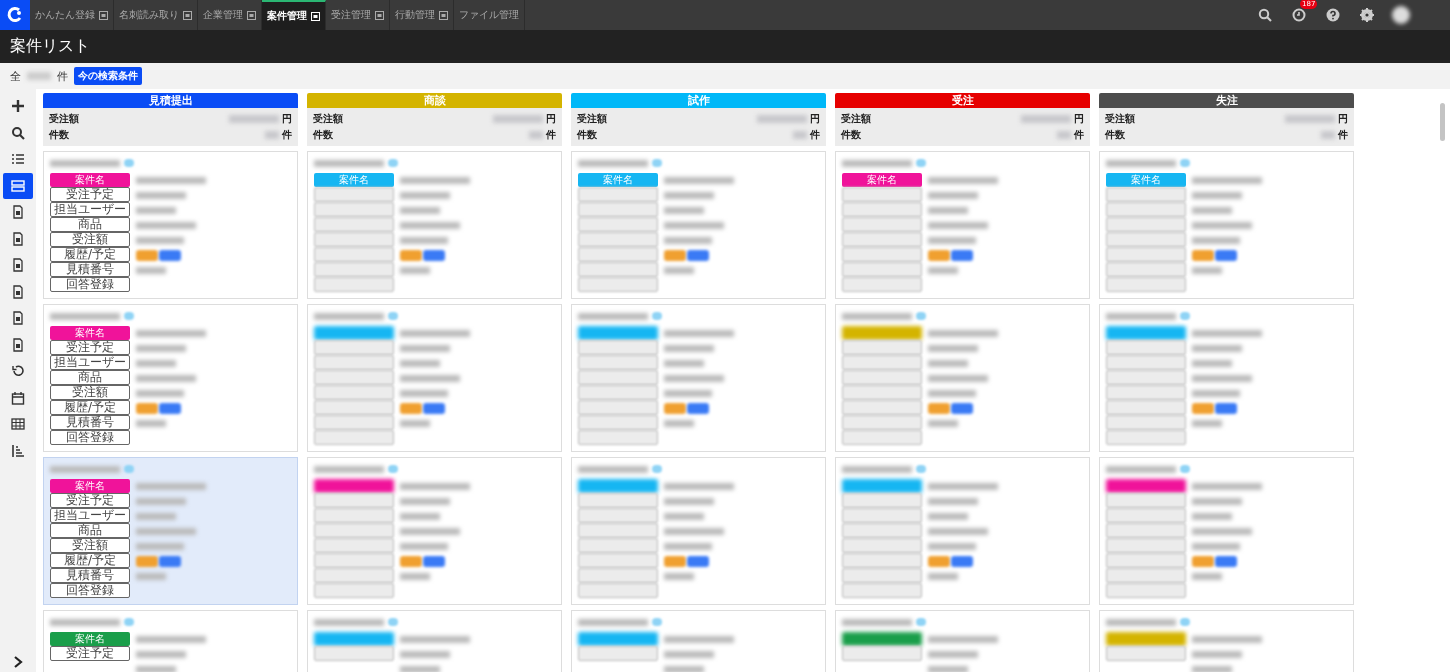 This screenshot has width=1450, height=672. I want to click on nav-tab: 案件管理, so click(294, 15).